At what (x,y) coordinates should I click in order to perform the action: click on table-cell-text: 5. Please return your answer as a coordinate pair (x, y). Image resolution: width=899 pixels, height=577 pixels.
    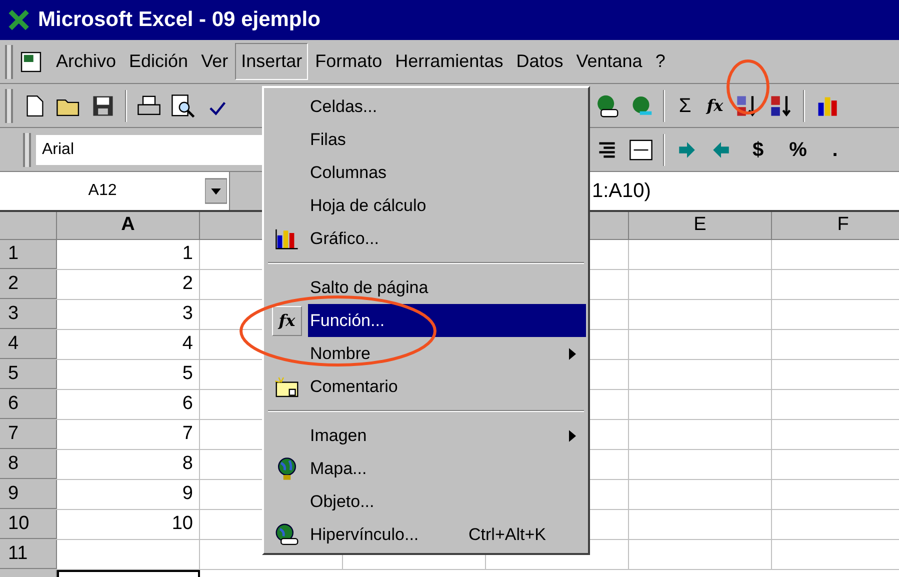
    Looking at the image, I should click on (187, 374).